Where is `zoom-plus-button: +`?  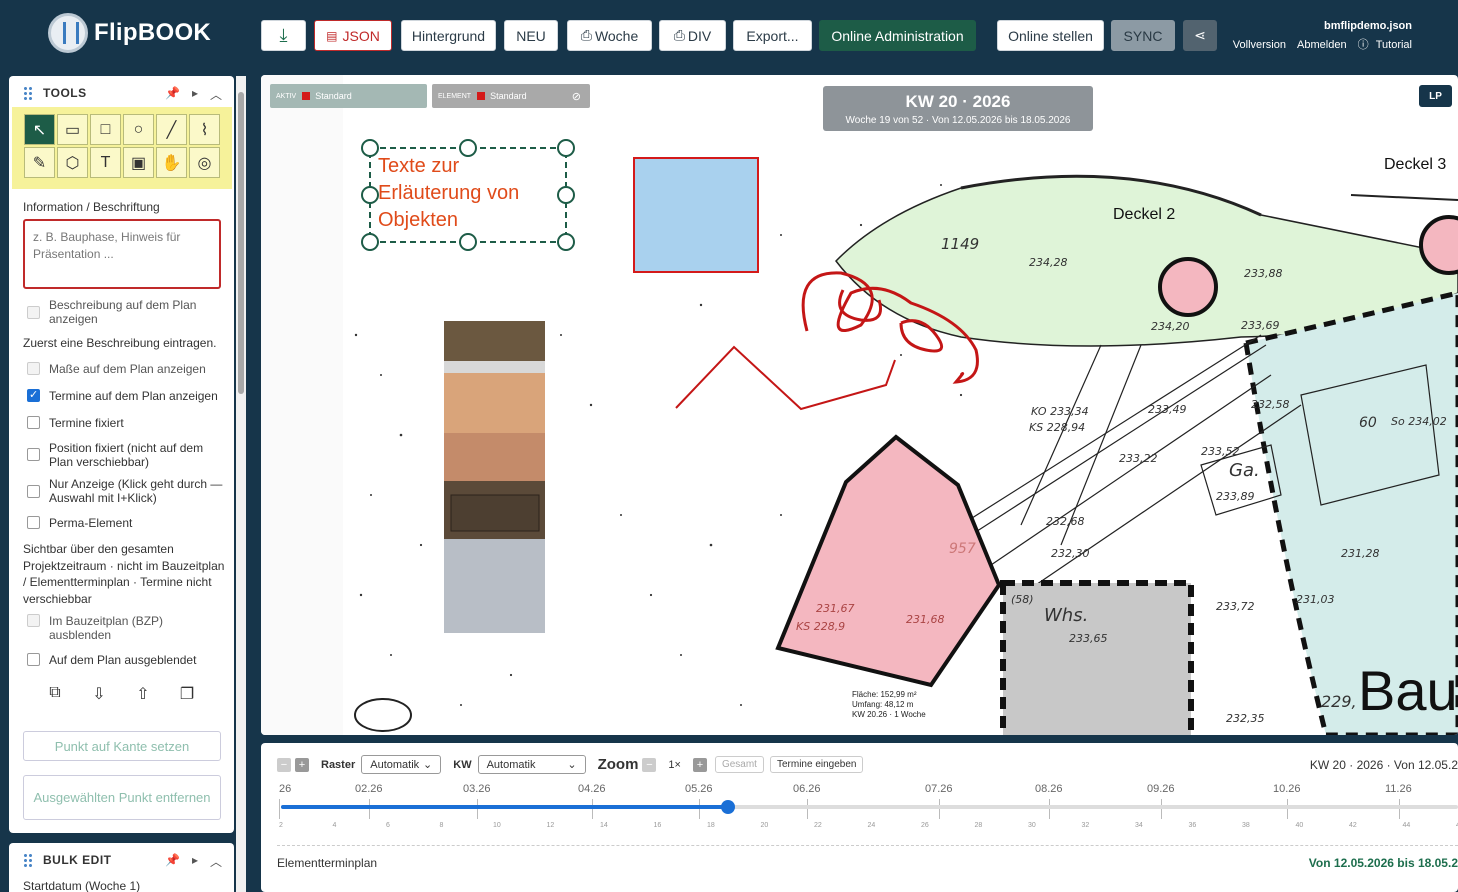 zoom-plus-button: + is located at coordinates (699, 764).